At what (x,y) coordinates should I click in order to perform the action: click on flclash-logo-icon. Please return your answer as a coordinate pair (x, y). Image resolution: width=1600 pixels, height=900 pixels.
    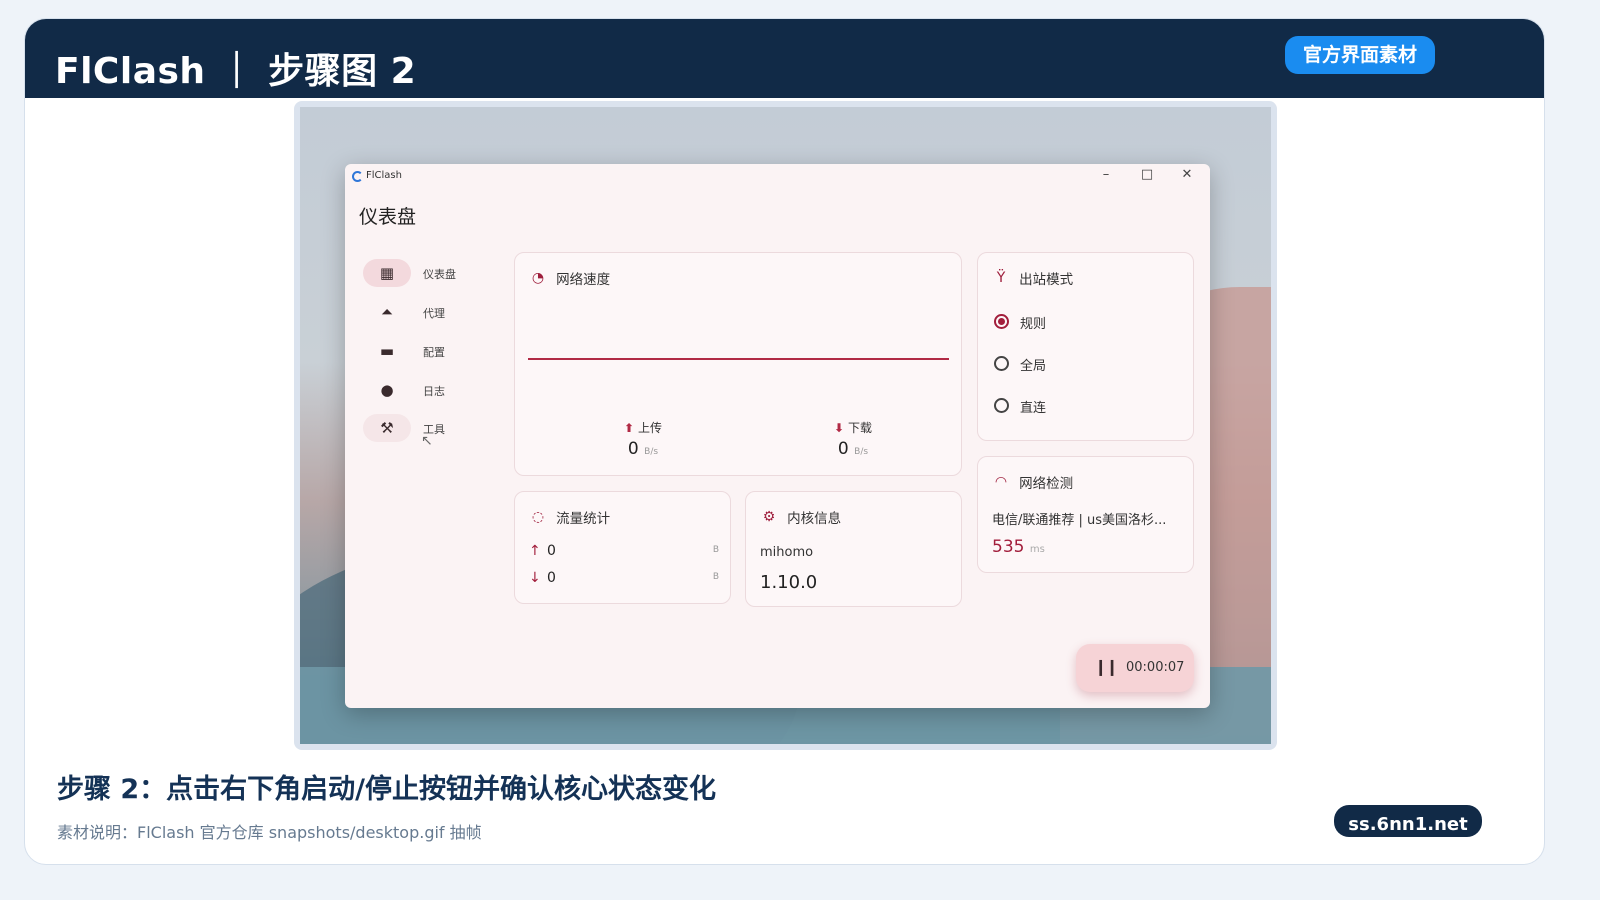
    Looking at the image, I should click on (357, 176).